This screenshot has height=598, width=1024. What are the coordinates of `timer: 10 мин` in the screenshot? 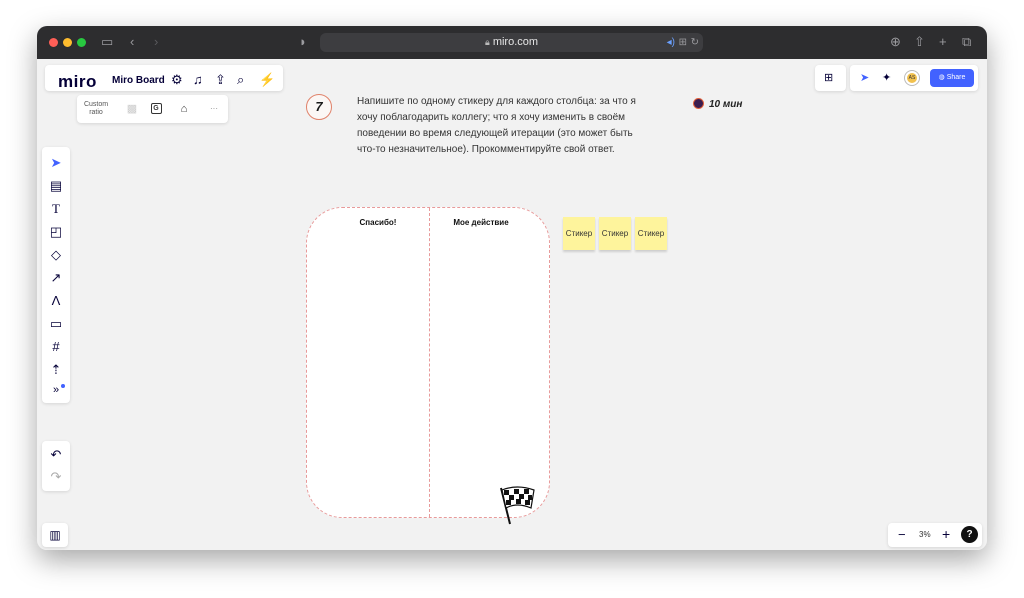 It's located at (717, 104).